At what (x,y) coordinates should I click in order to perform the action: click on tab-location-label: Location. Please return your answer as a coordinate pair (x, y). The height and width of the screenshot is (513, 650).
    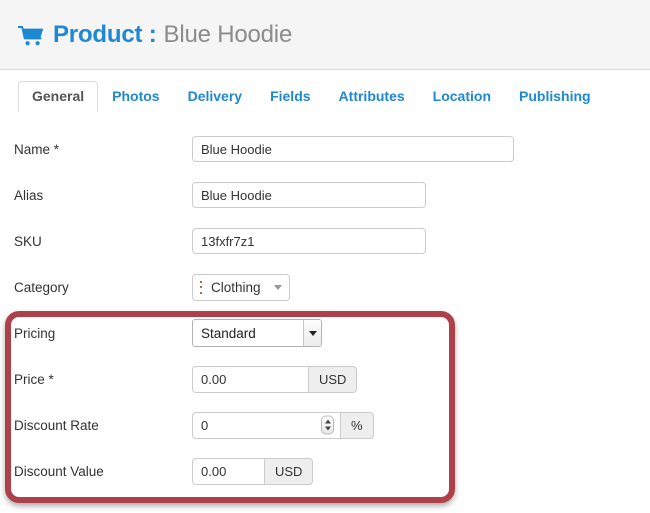
    Looking at the image, I should click on (462, 95).